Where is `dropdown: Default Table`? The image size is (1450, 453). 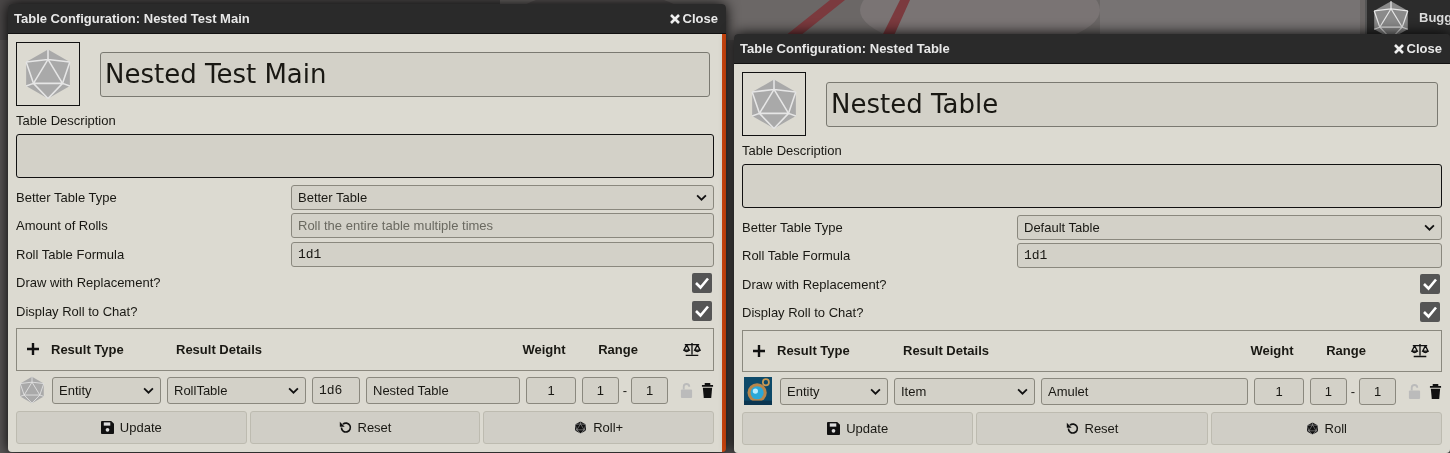
dropdown: Default Table is located at coordinates (1229, 227).